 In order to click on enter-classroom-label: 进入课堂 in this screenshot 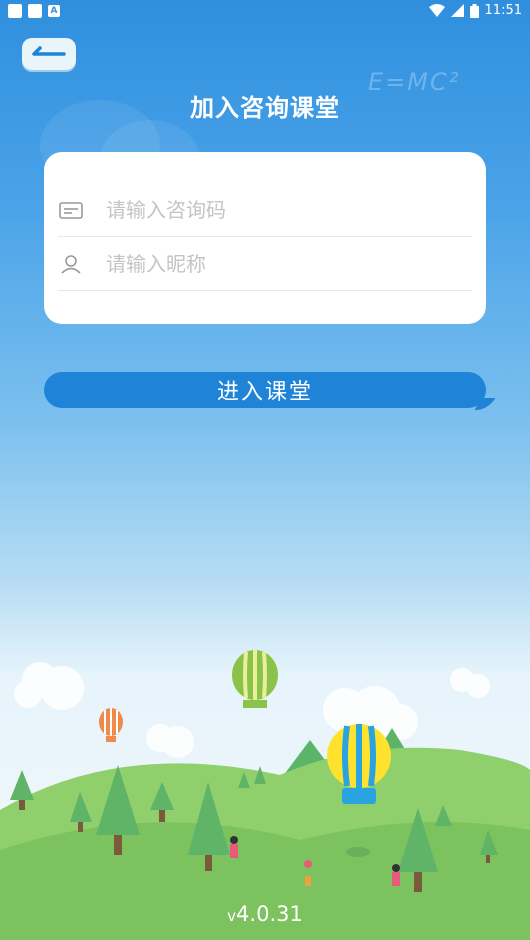, I will do `click(264, 392)`.